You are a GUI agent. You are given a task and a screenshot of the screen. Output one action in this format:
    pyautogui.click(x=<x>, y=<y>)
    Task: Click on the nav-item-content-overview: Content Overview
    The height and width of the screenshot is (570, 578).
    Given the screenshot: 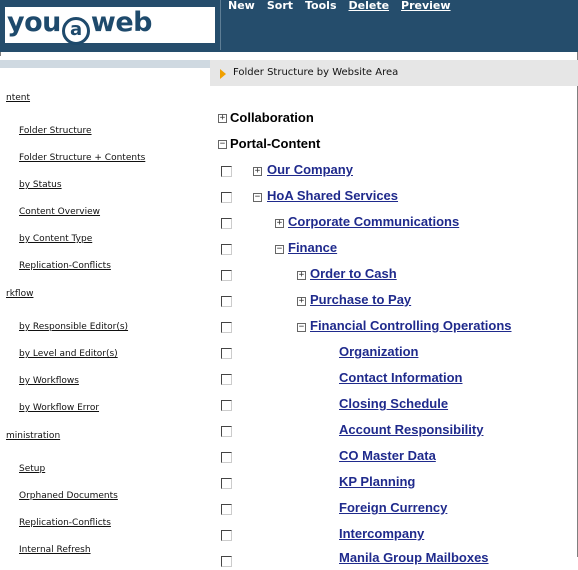 What is the action you would take?
    pyautogui.click(x=59, y=212)
    